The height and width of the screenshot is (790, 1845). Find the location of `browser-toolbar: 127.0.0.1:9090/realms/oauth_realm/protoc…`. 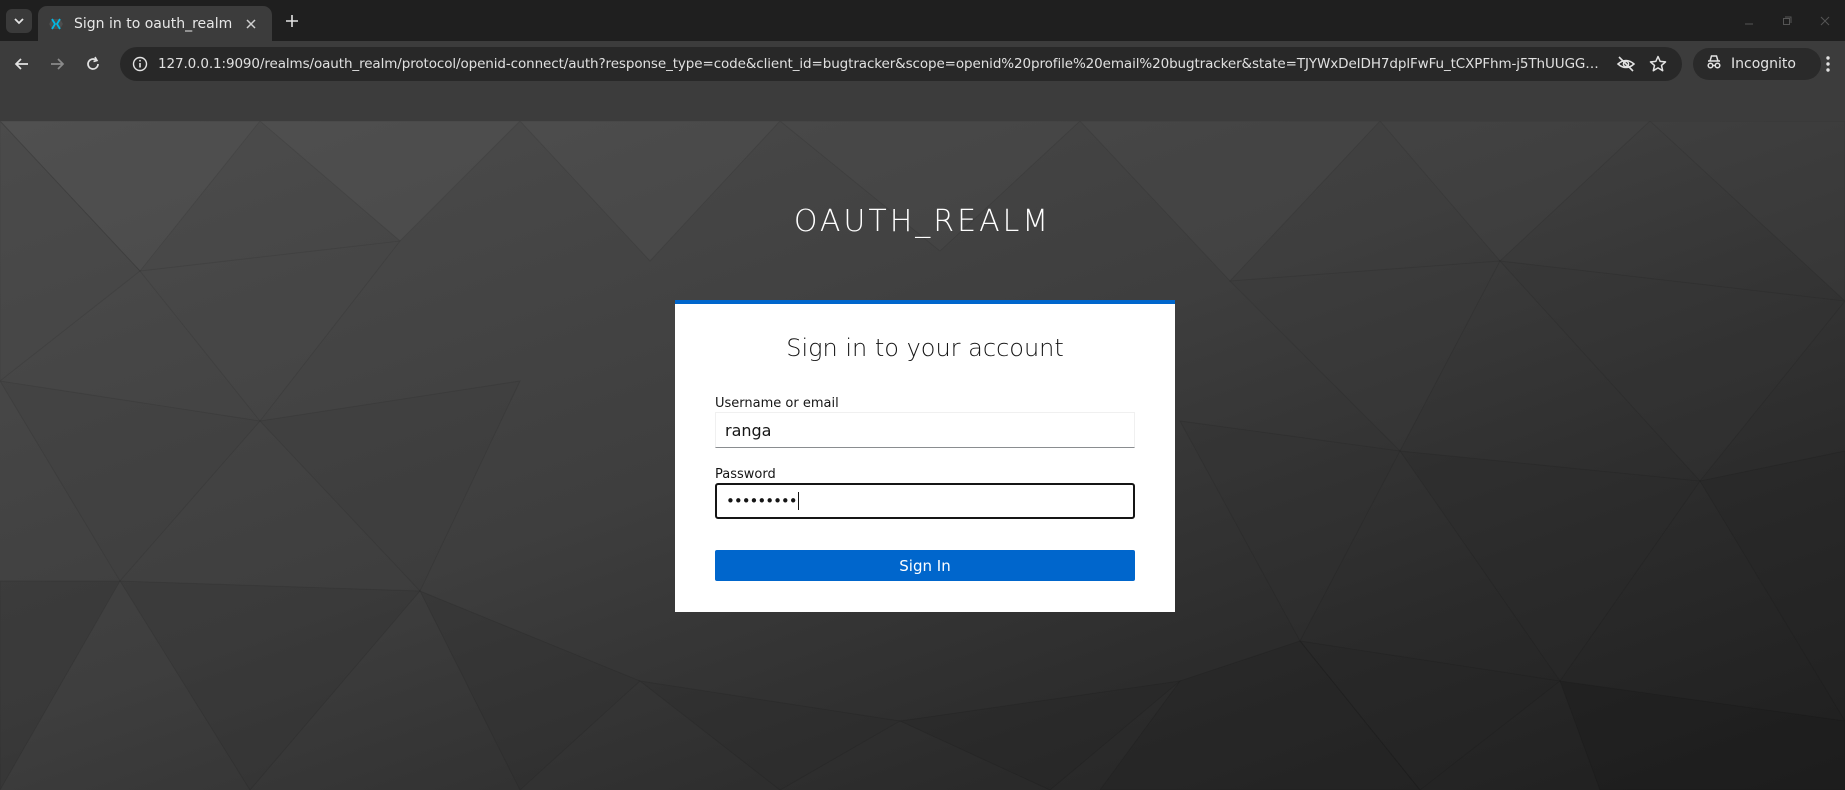

browser-toolbar: 127.0.0.1:9090/realms/oauth_realm/protoc… is located at coordinates (922, 64).